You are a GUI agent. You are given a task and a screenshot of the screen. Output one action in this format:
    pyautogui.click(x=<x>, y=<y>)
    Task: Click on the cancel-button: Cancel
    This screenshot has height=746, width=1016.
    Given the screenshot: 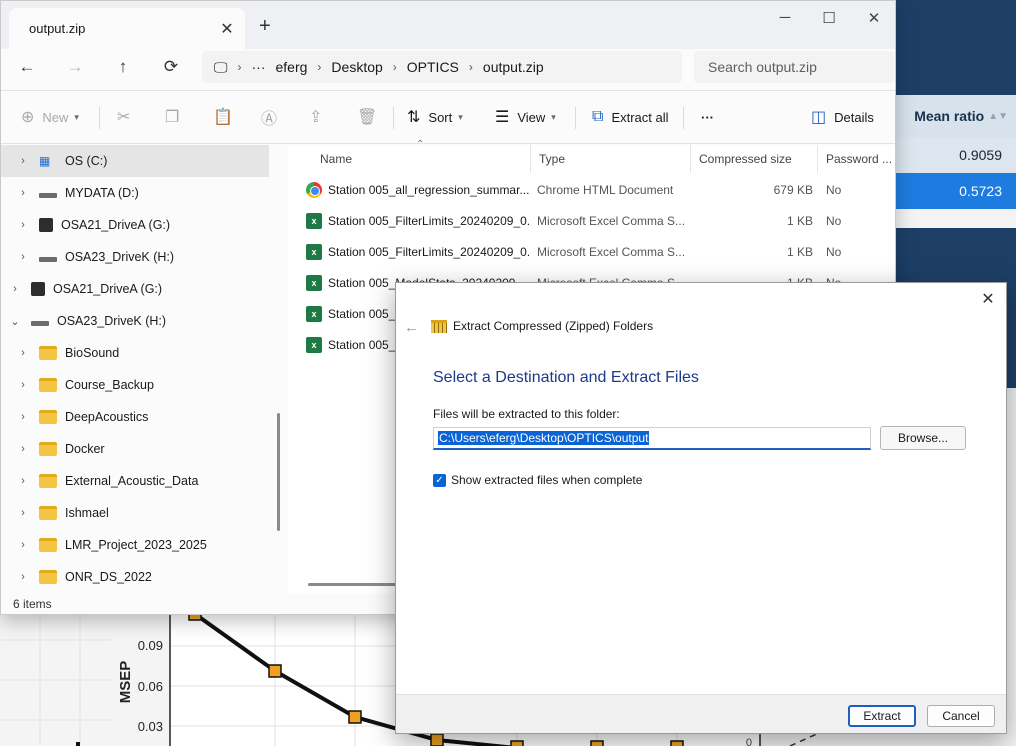 What is the action you would take?
    pyautogui.click(x=961, y=716)
    